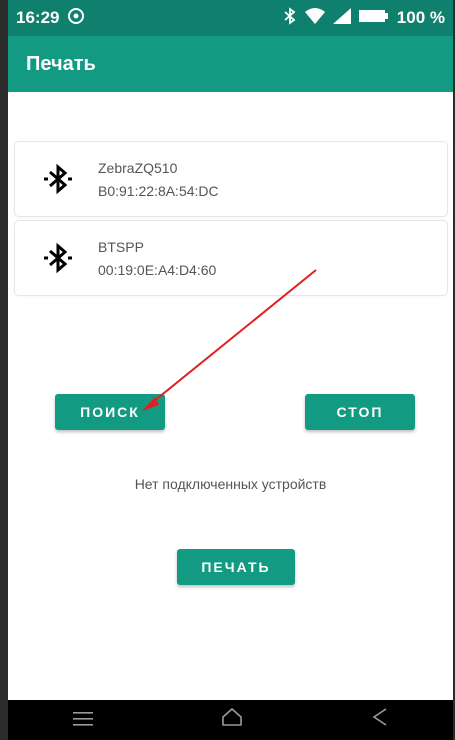  I want to click on device-name: ZebraZQ510, so click(138, 167).